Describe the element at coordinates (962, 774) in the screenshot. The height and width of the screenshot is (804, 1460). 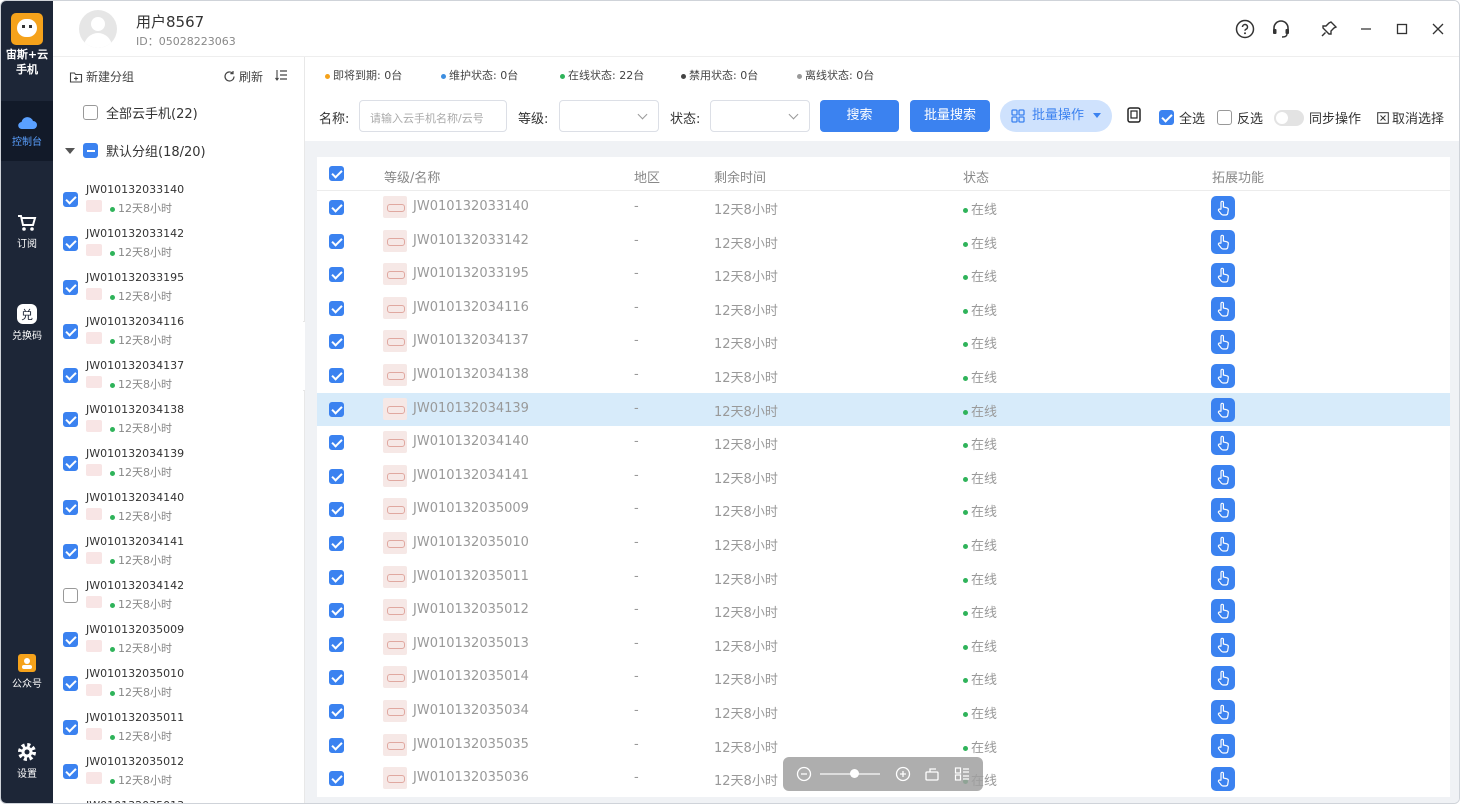
I see `layout-icon` at that location.